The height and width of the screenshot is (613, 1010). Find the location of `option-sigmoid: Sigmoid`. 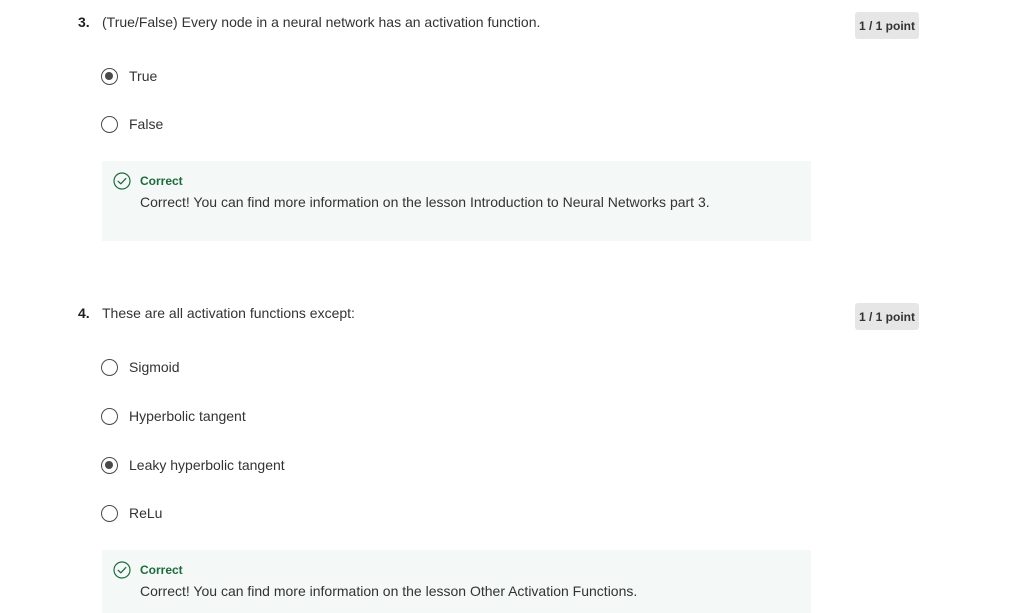

option-sigmoid: Sigmoid is located at coordinates (140, 367).